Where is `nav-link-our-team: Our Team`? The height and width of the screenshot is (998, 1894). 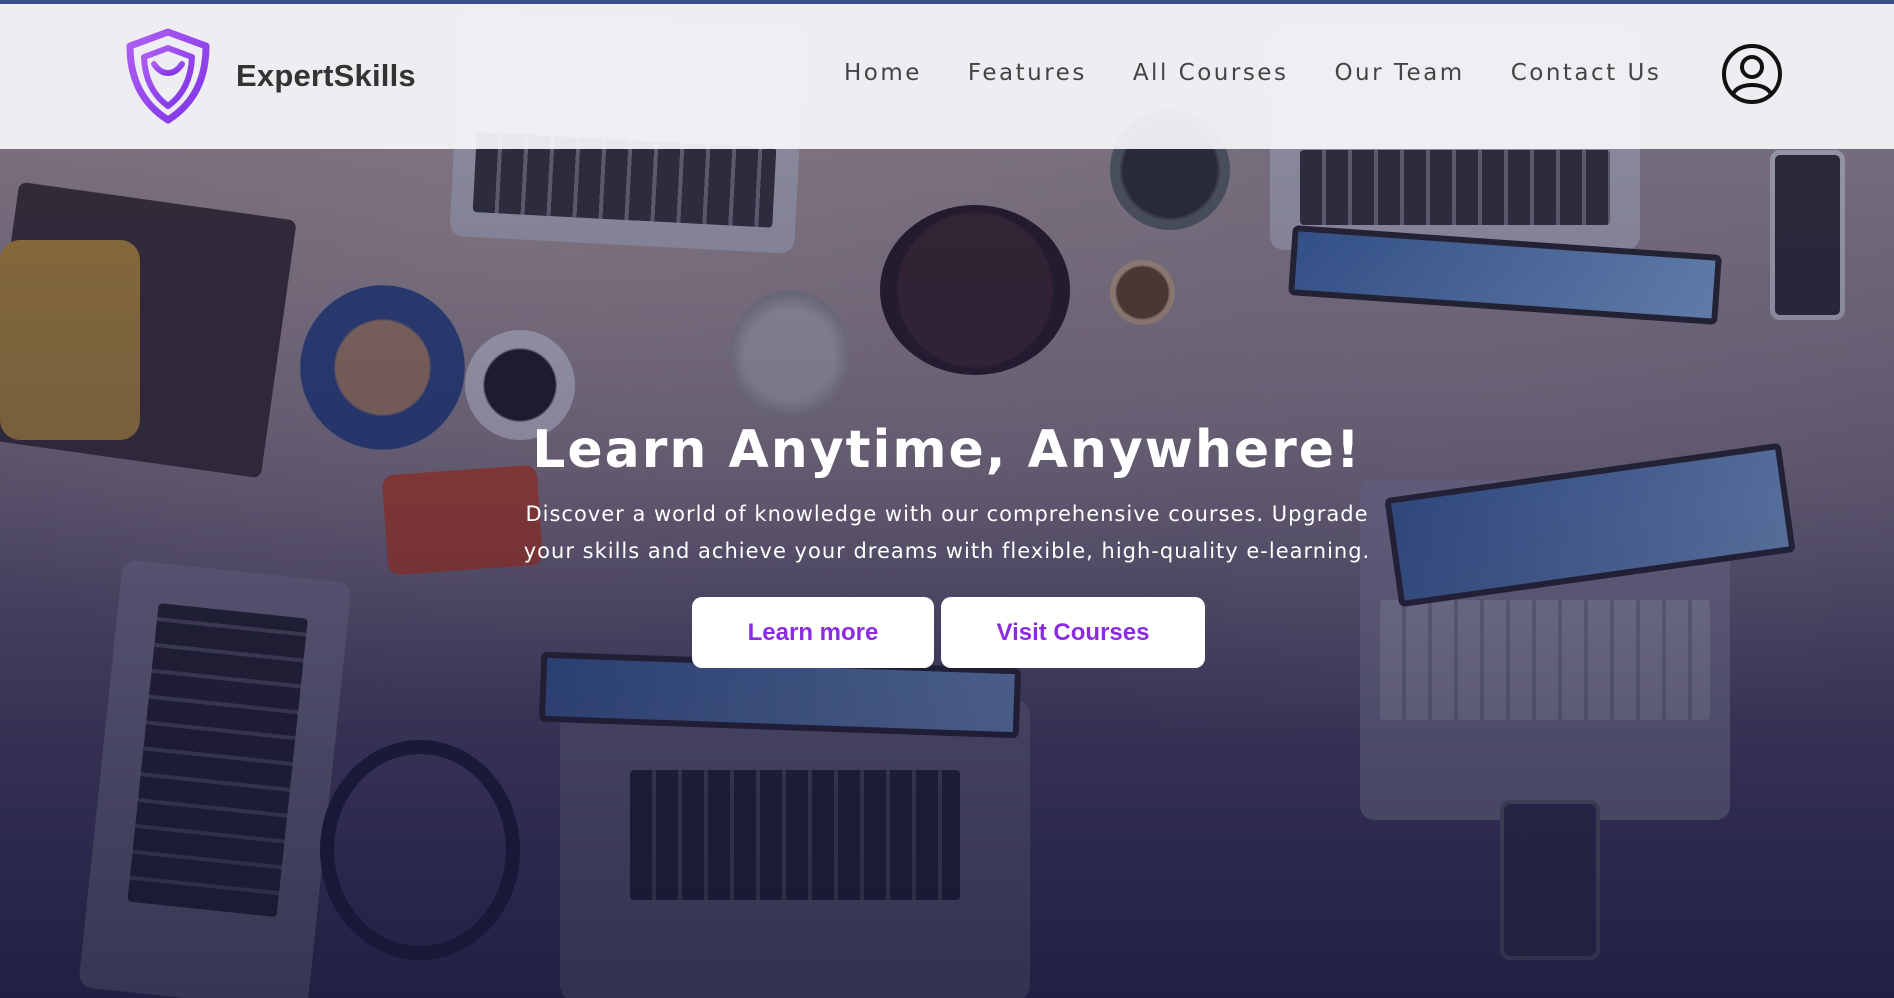 nav-link-our-team: Our Team is located at coordinates (1399, 73).